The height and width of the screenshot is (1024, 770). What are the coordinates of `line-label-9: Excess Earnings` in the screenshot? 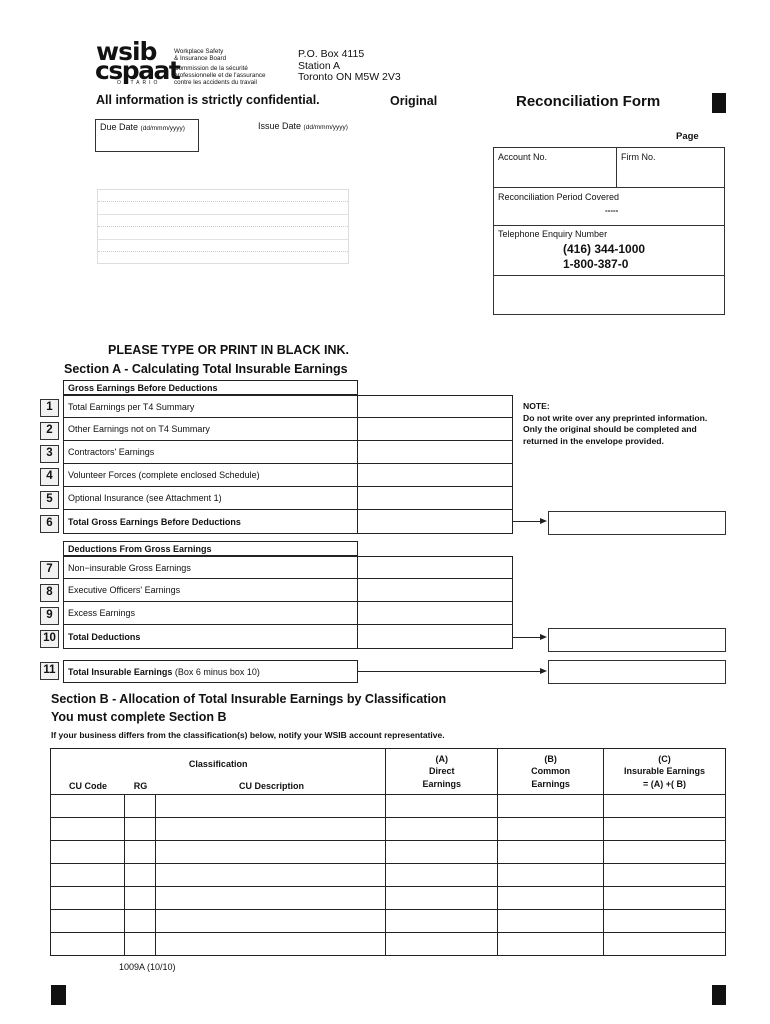 It's located at (210, 613).